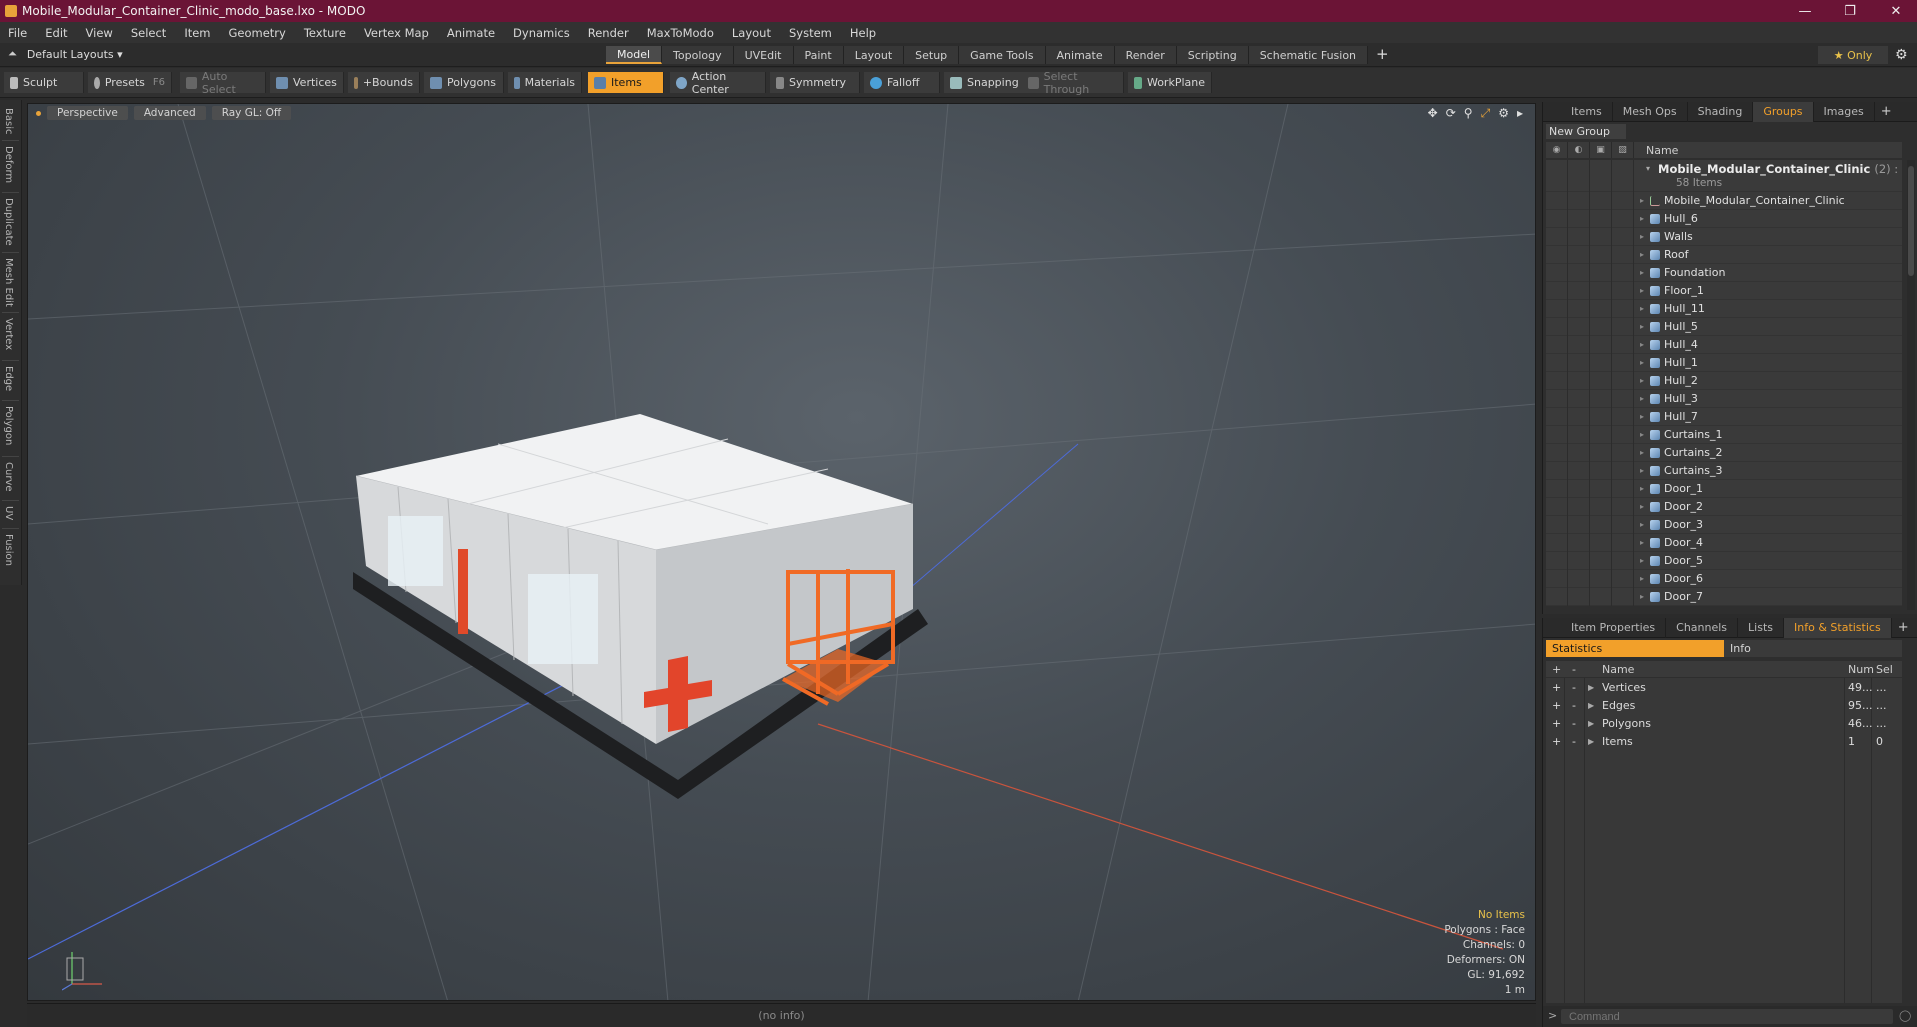  What do you see at coordinates (1648, 168) in the screenshot?
I see `collapse-triangle-icon: ▾` at bounding box center [1648, 168].